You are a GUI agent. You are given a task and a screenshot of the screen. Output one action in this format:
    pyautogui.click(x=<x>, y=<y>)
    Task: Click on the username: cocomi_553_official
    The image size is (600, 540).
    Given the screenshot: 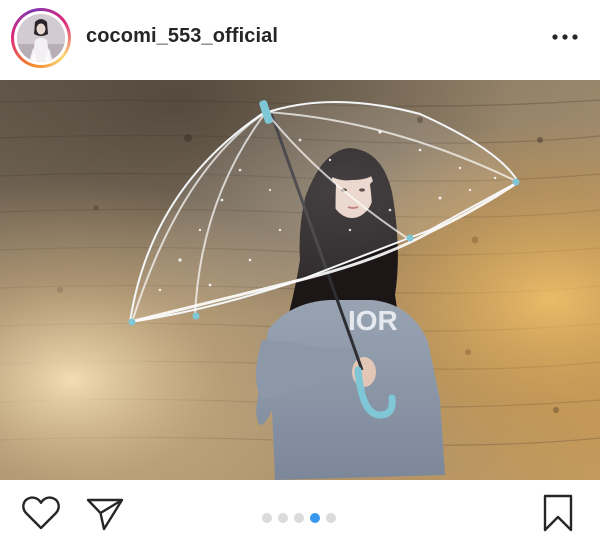 What is the action you would take?
    pyautogui.click(x=182, y=36)
    